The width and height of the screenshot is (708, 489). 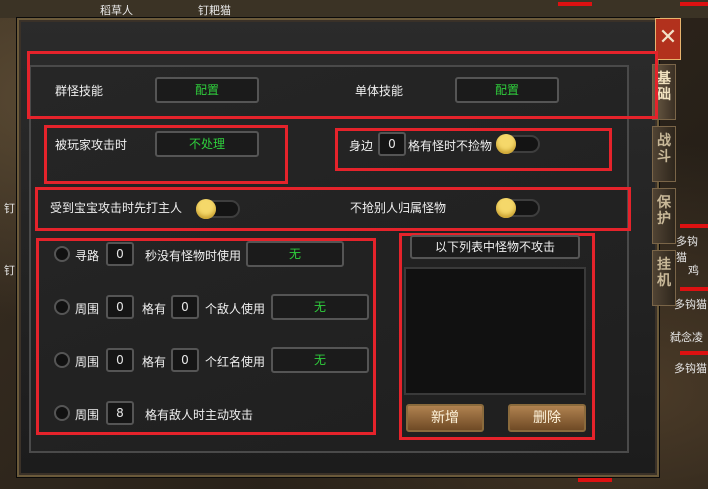 I want to click on auto-row4-label: 周围, so click(x=87, y=415).